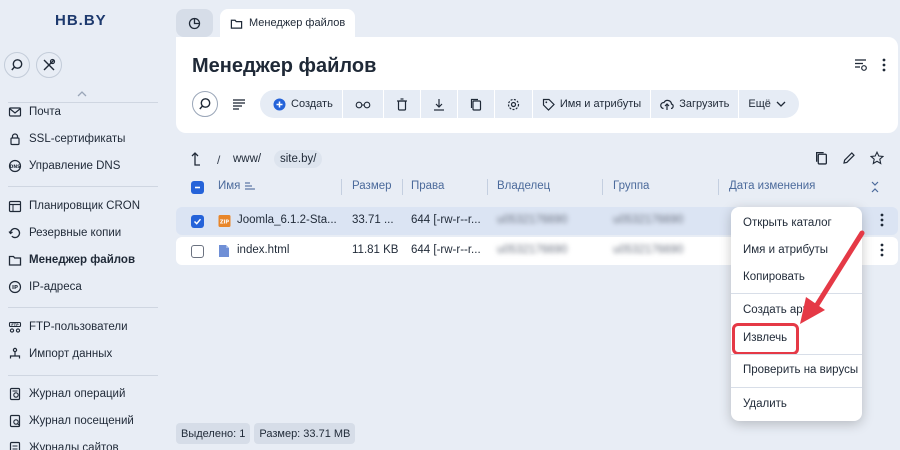 The width and height of the screenshot is (900, 450). What do you see at coordinates (548, 104) in the screenshot?
I see `tag-icon` at bounding box center [548, 104].